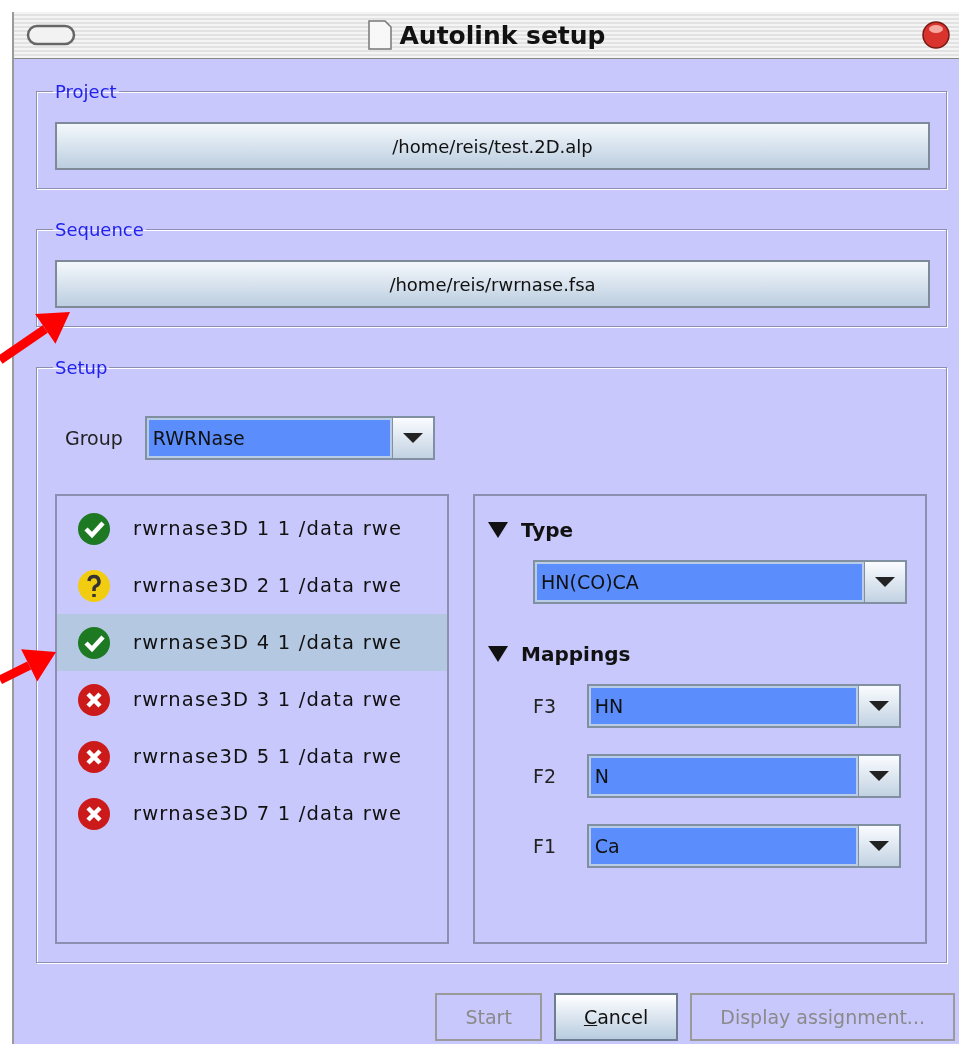 This screenshot has width=959, height=1044. I want to click on item-label: rwrnase3D 5 1 /data rwe, so click(268, 756).